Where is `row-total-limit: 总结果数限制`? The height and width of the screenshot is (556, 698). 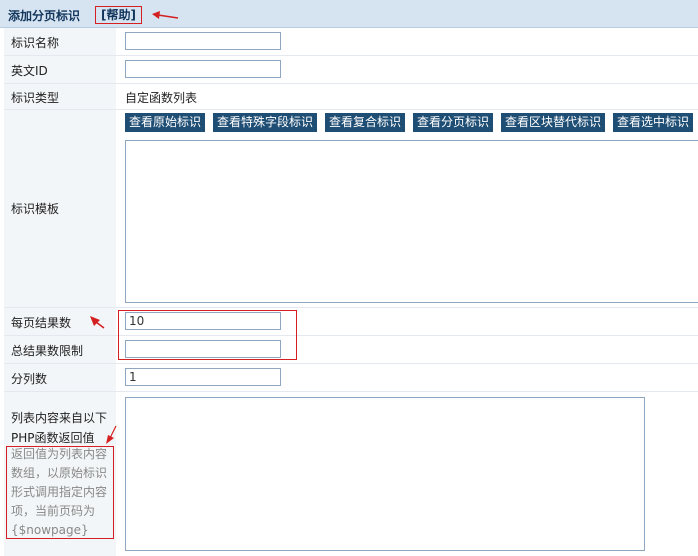 row-total-limit: 总结果数限制 is located at coordinates (349, 349).